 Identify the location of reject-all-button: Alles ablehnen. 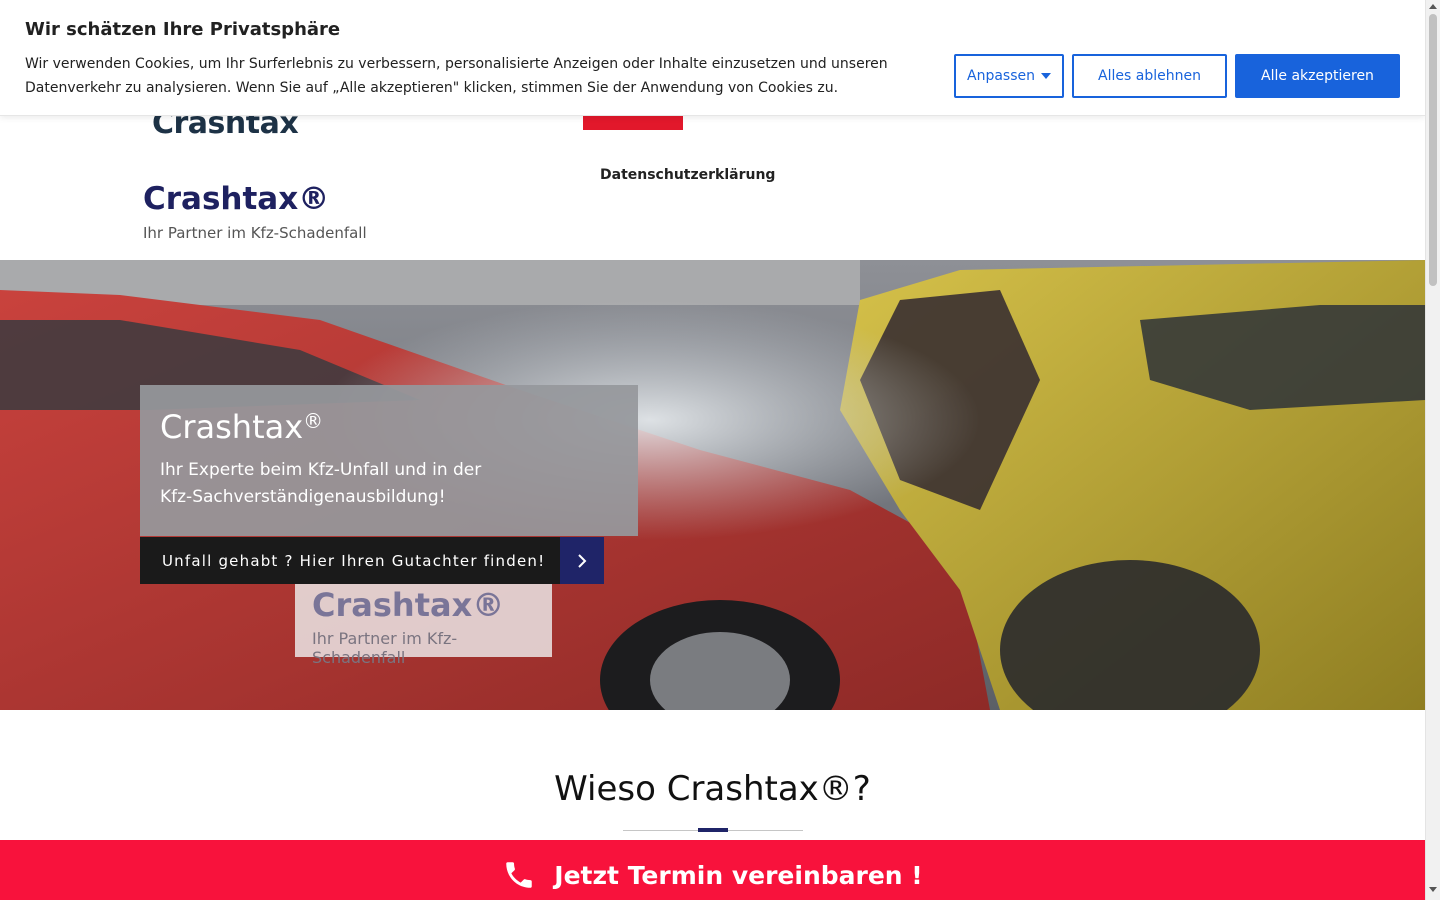
(1149, 76).